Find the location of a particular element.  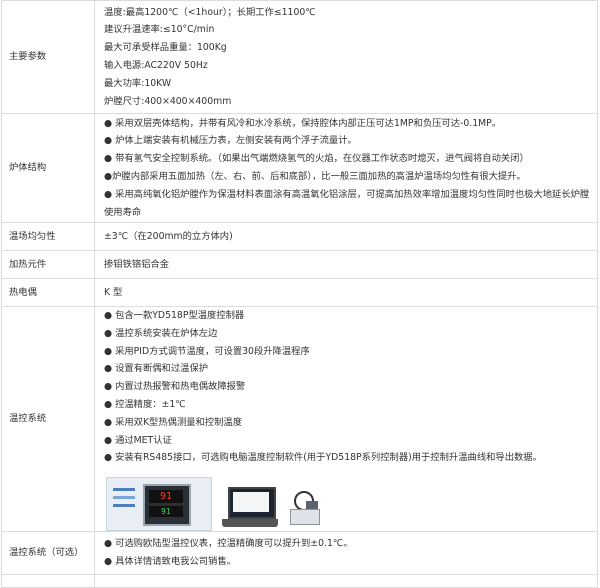

table-row is located at coordinates (299, 581).